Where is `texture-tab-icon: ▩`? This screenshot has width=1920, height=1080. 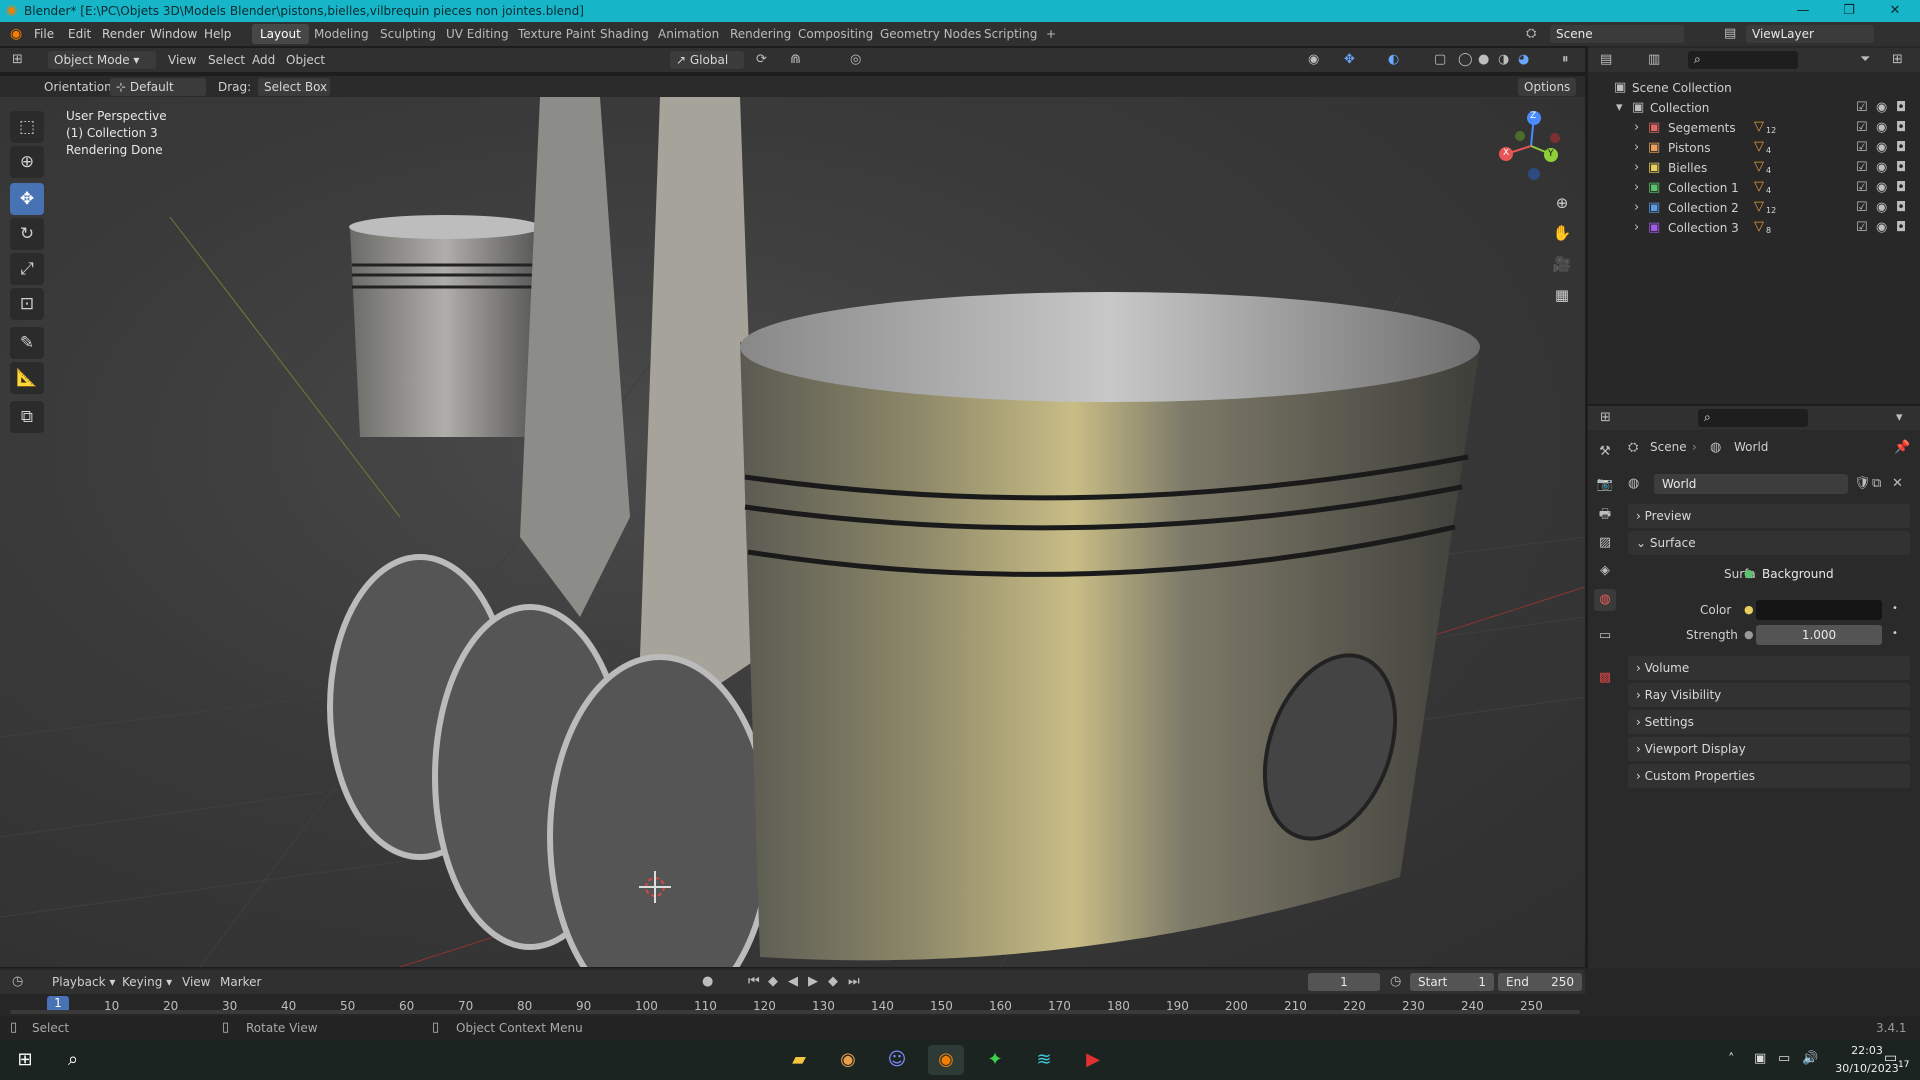 texture-tab-icon: ▩ is located at coordinates (1605, 678).